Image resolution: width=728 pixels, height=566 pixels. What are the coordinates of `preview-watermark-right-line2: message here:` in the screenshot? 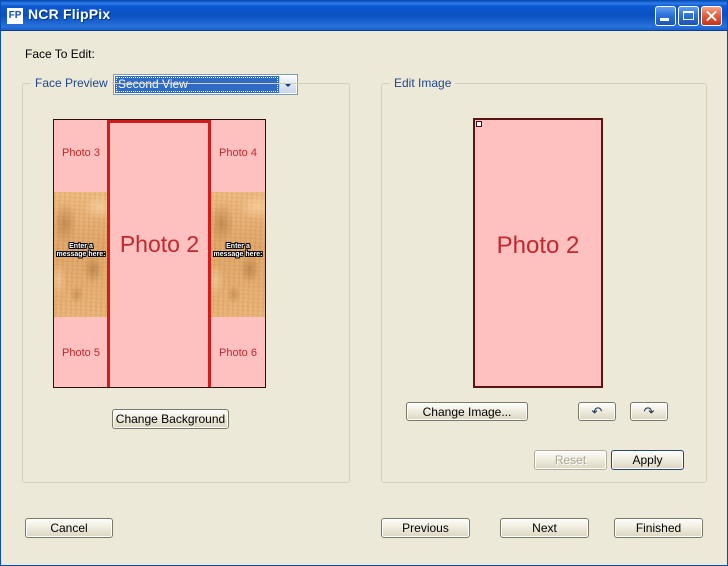 It's located at (238, 254).